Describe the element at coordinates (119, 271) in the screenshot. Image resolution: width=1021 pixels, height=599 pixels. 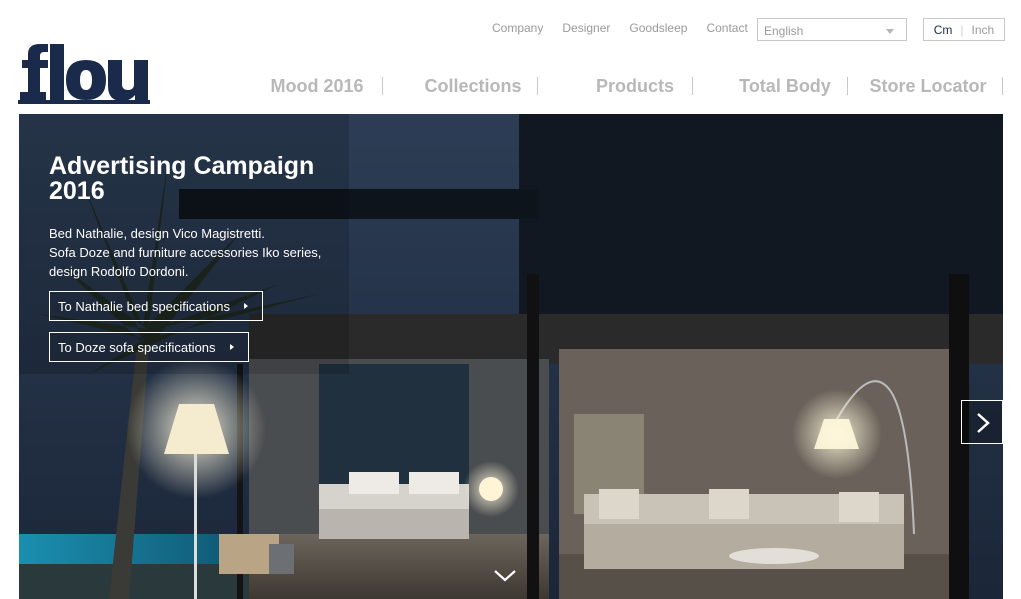
I see `hero-desc-line3: design Rodolfo Dordoni.` at that location.